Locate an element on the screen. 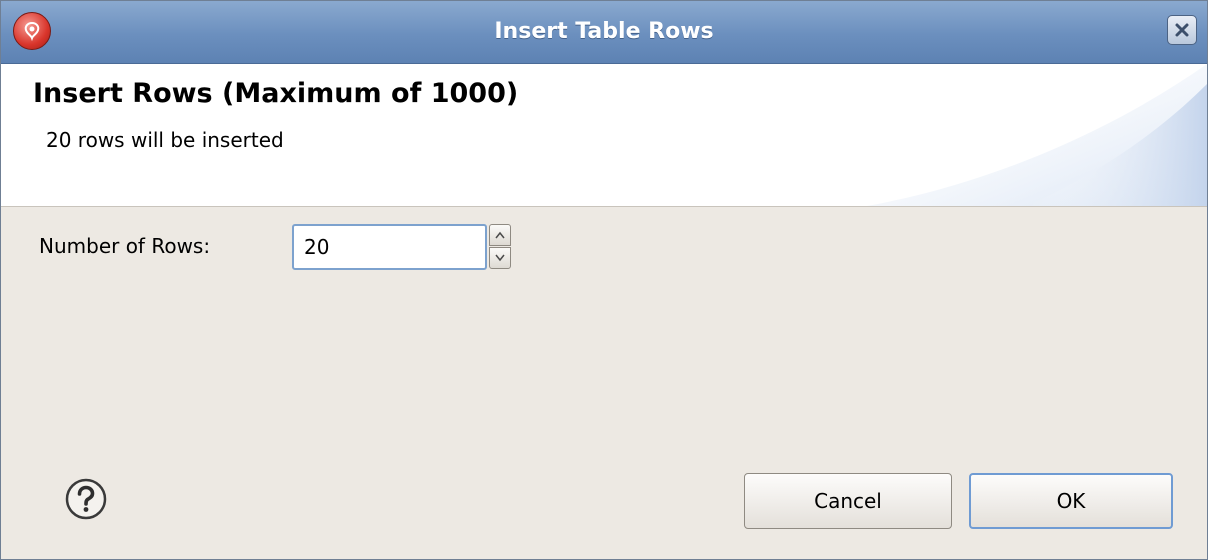 This screenshot has height=560, width=1208. ok-button: OK is located at coordinates (1071, 501).